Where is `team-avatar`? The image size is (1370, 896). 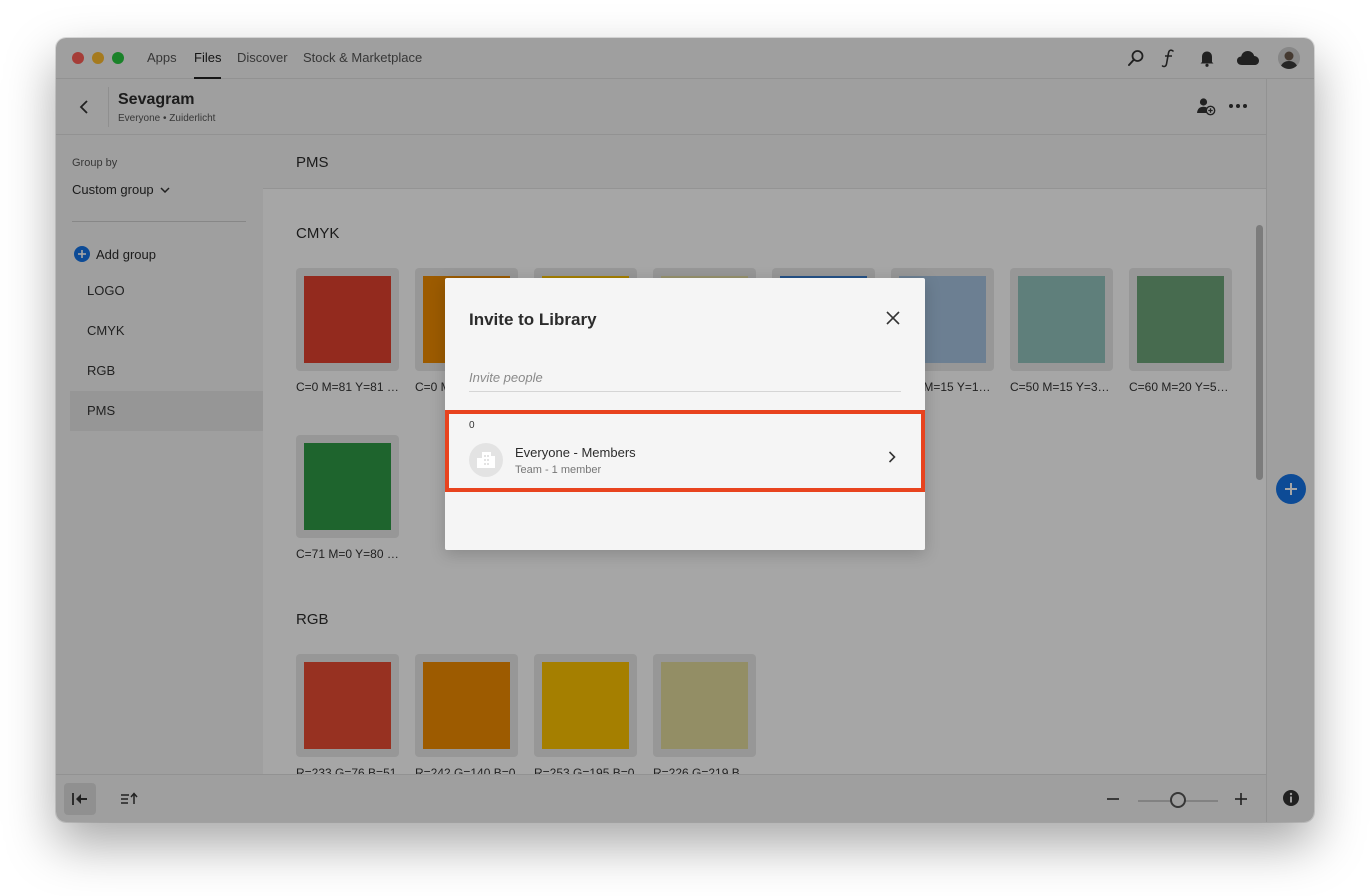 team-avatar is located at coordinates (486, 460).